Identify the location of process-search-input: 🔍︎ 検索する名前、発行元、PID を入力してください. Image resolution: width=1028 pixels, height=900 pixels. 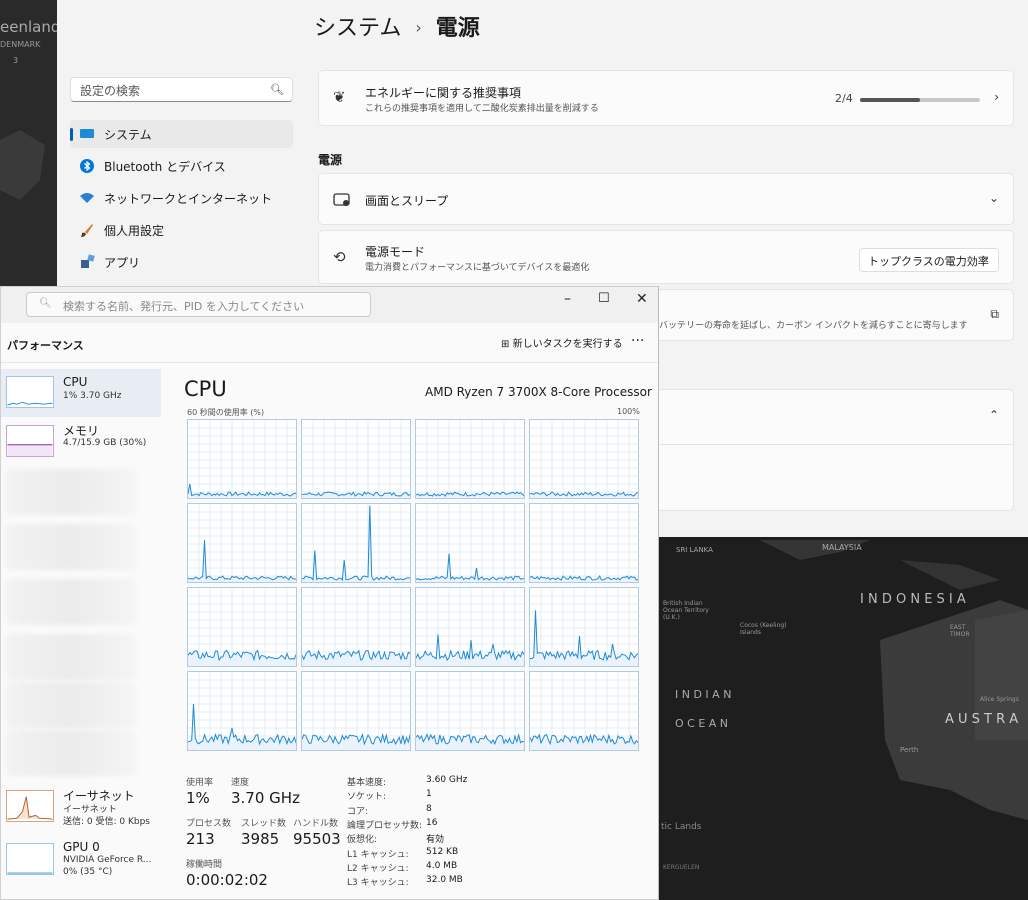
(198, 304).